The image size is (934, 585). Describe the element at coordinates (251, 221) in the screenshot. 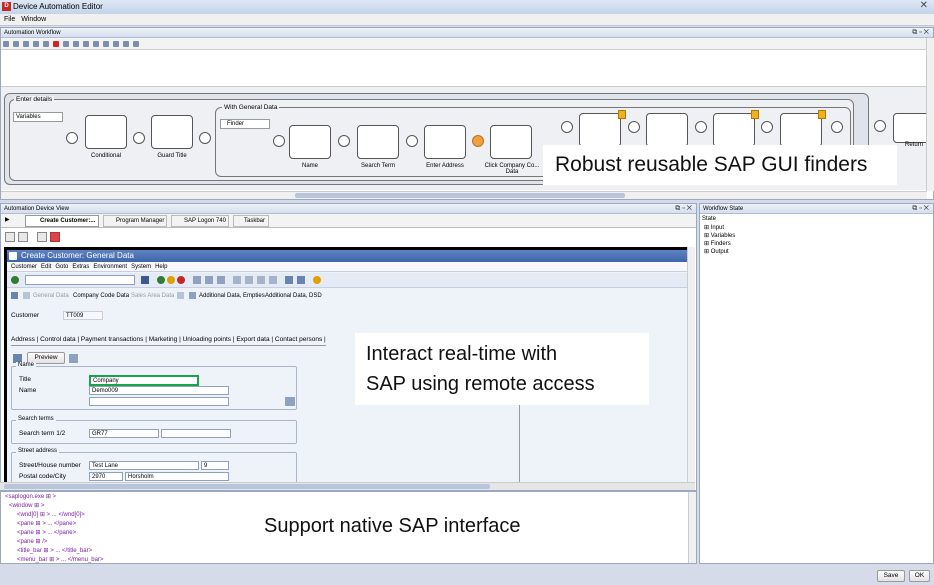

I see `tab-taskbar: Taskbar` at that location.